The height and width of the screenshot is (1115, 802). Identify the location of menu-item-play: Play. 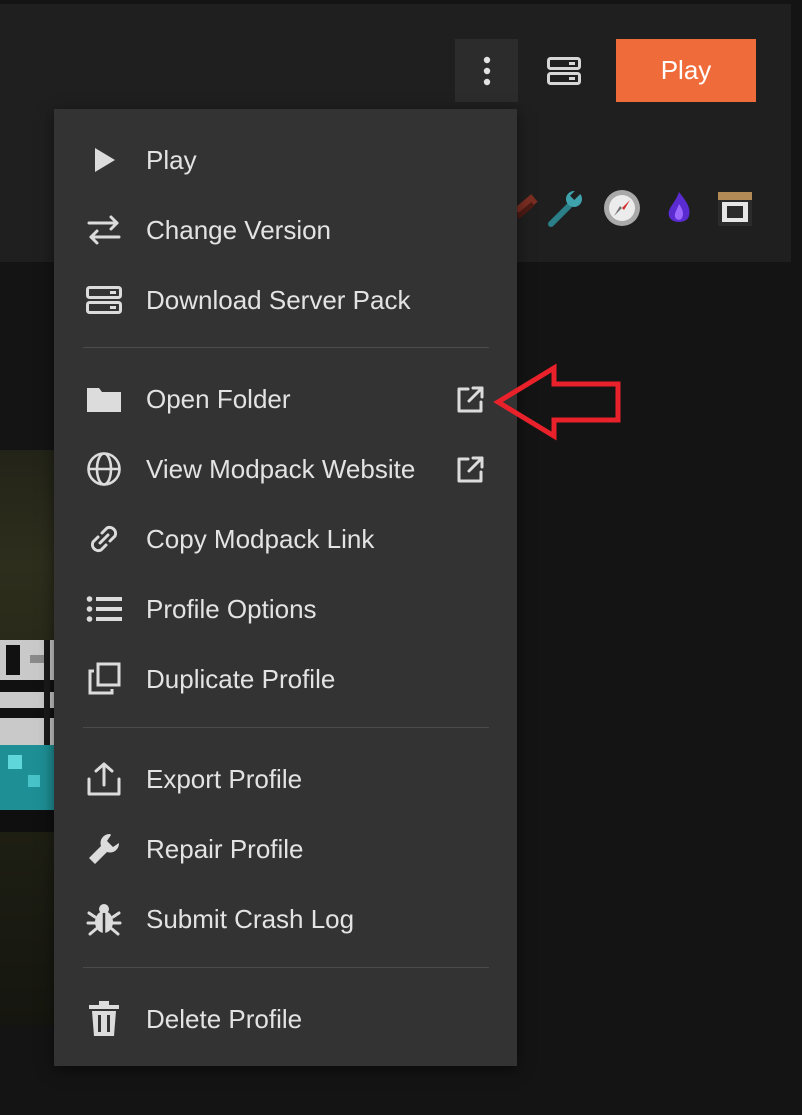
(285, 160).